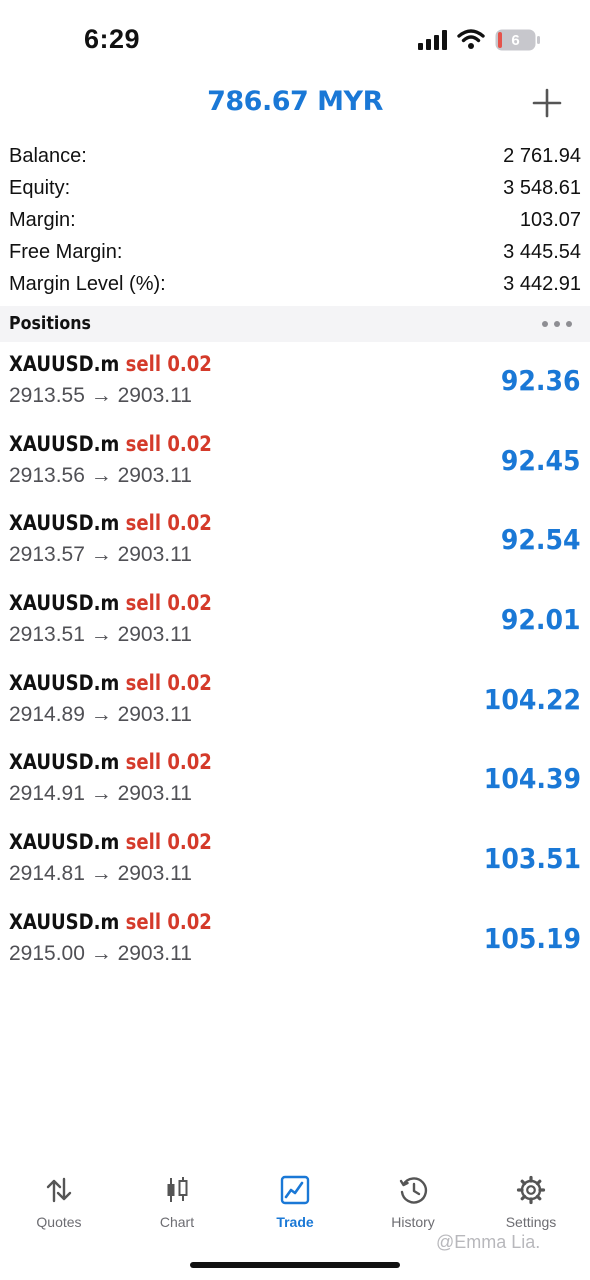 This screenshot has height=1280, width=590. What do you see at coordinates (42, 220) in the screenshot?
I see `summary-label: Margin:` at bounding box center [42, 220].